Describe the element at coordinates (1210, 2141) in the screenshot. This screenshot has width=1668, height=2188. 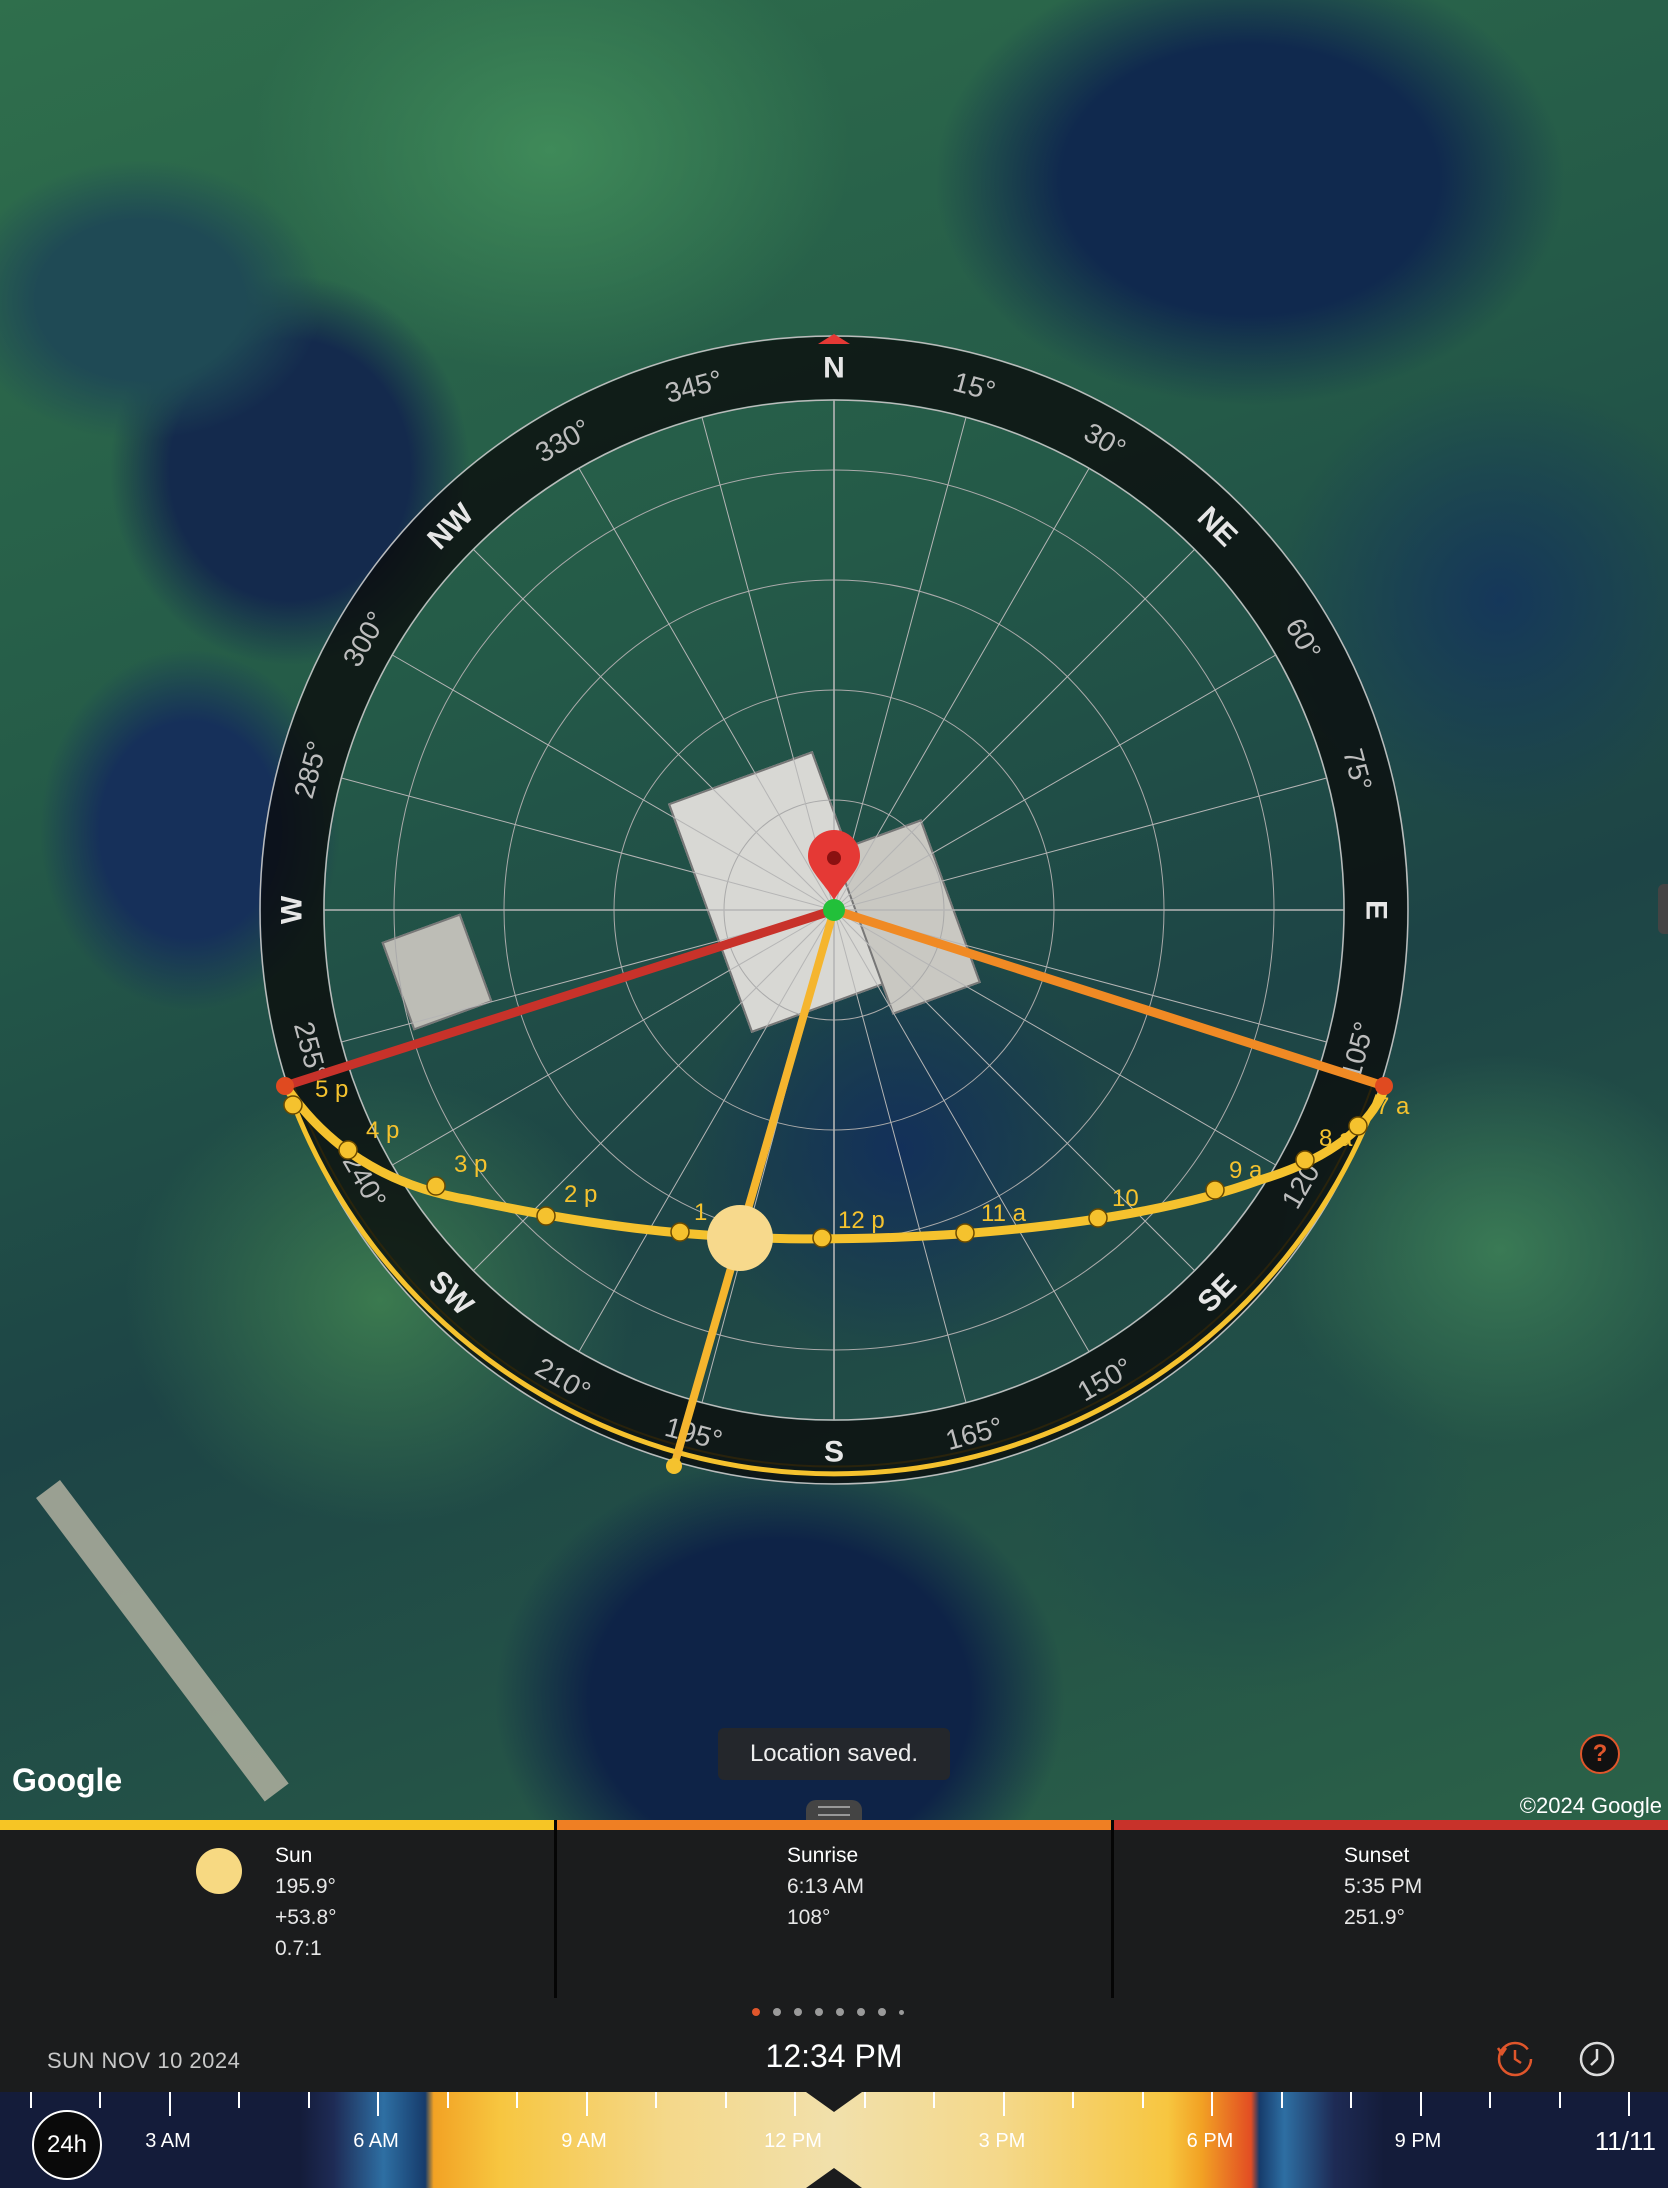
I see `timeline-label-6pm: 6 PM` at that location.